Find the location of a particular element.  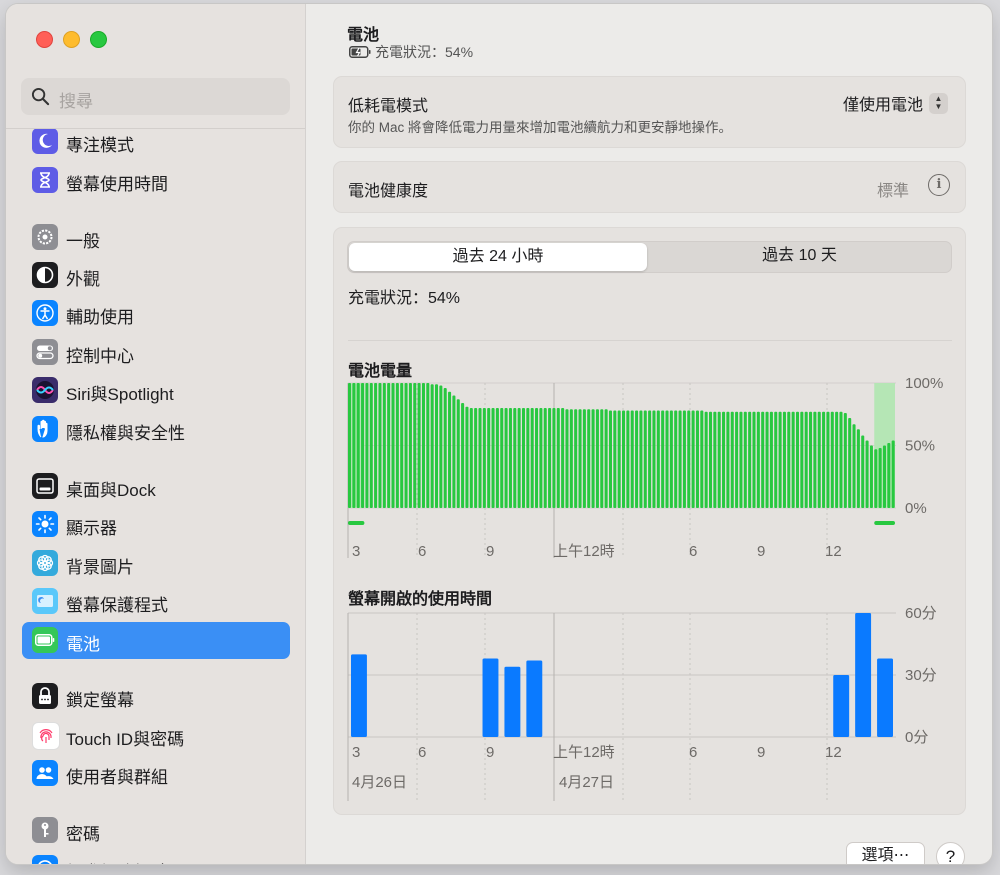

sidebar-item: 隱私權與安全性 is located at coordinates (156, 429).